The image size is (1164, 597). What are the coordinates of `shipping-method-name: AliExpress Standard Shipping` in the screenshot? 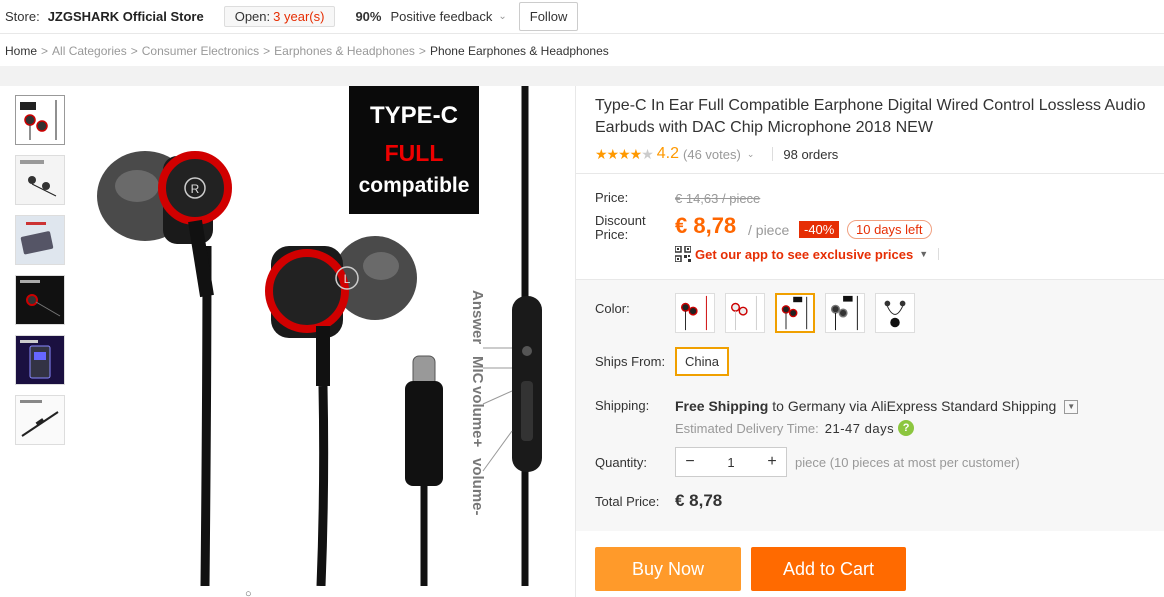 It's located at (964, 406).